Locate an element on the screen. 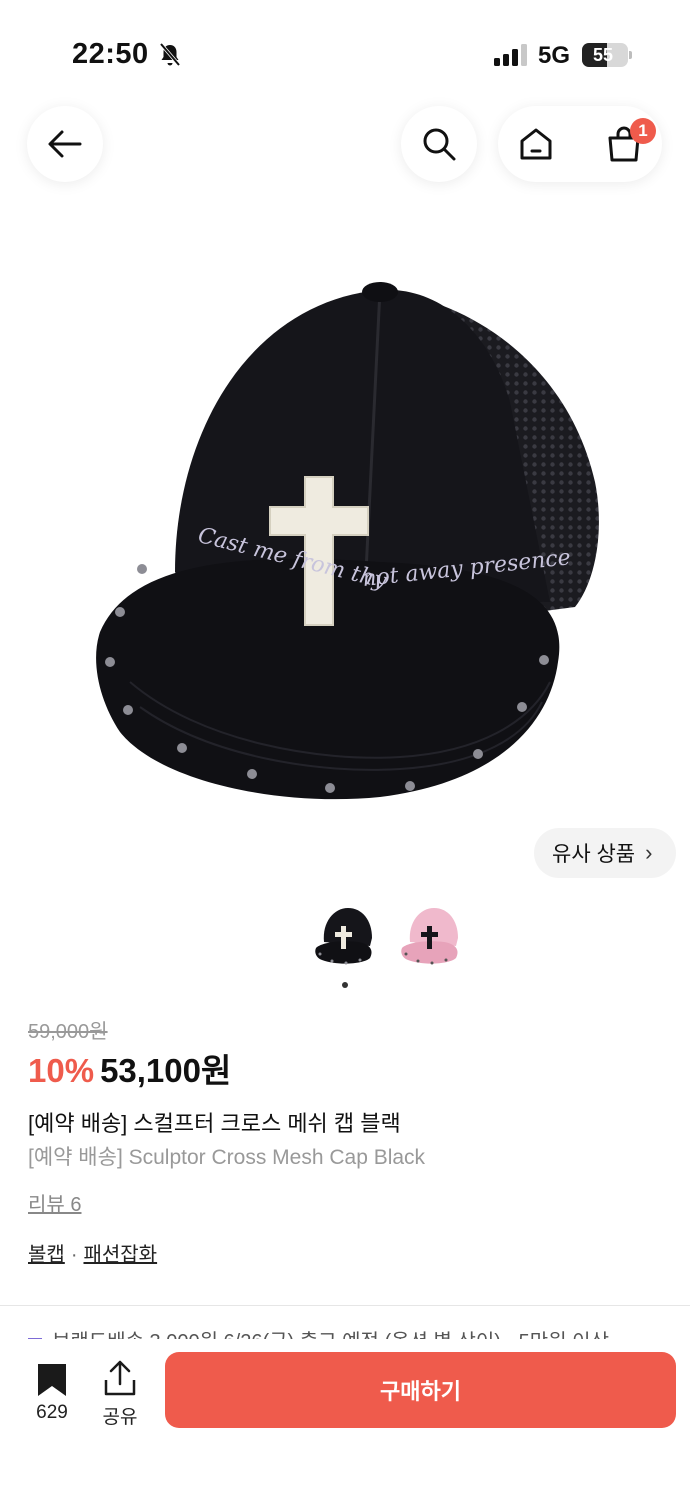 This screenshot has height=1500, width=690. search-icon is located at coordinates (439, 144).